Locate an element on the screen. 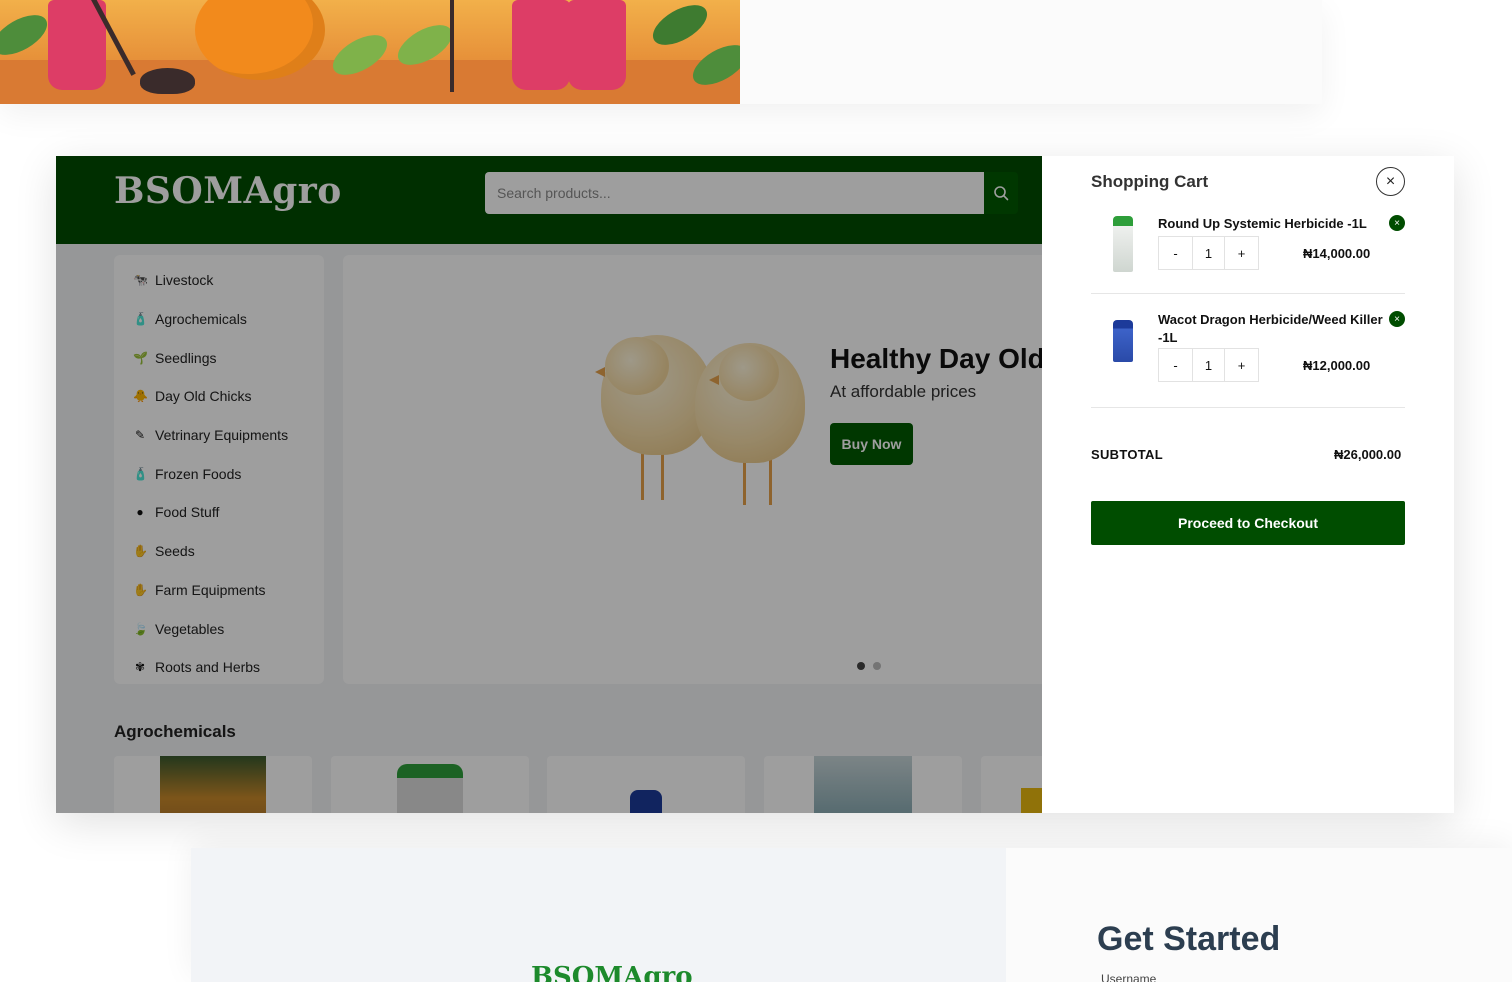  login-preview-card: BSOMAgro Get Started Username is located at coordinates (851, 915).